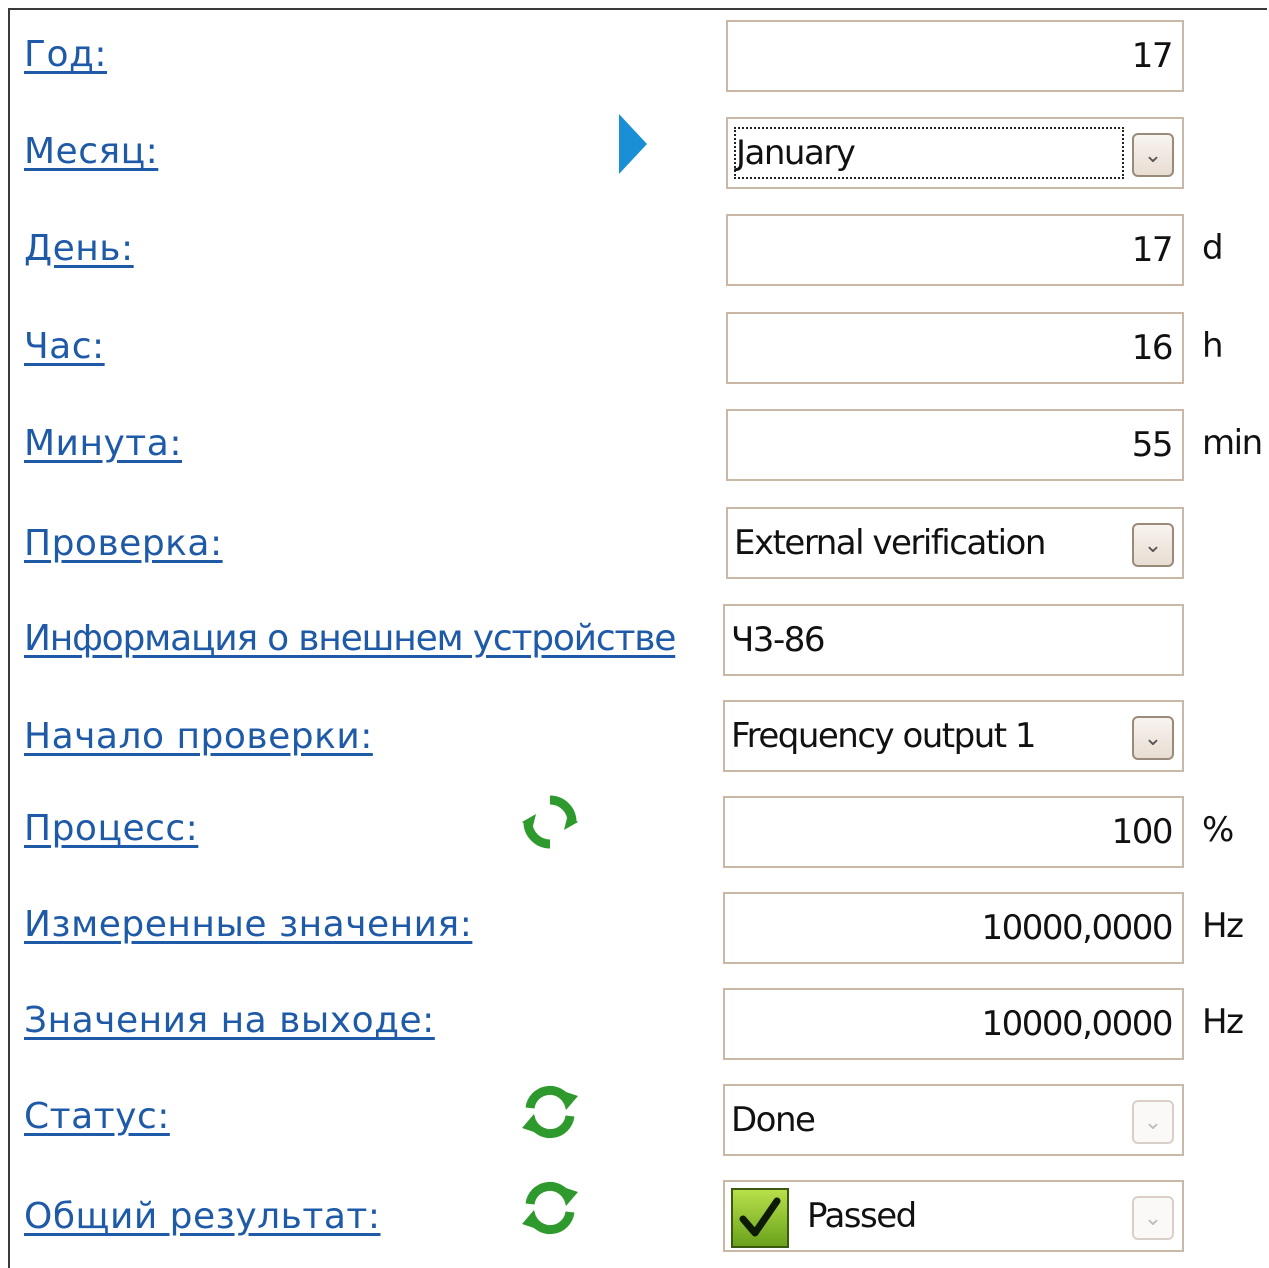 This screenshot has height=1268, width=1269. Describe the element at coordinates (1152, 348) in the screenshot. I see `hour-value: 16` at that location.